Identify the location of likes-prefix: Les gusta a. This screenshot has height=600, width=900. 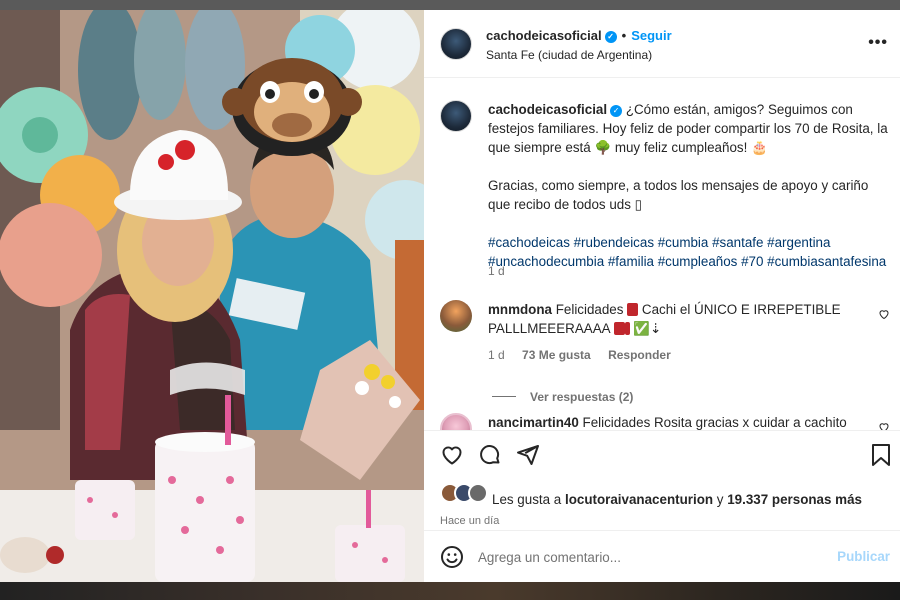
(527, 499).